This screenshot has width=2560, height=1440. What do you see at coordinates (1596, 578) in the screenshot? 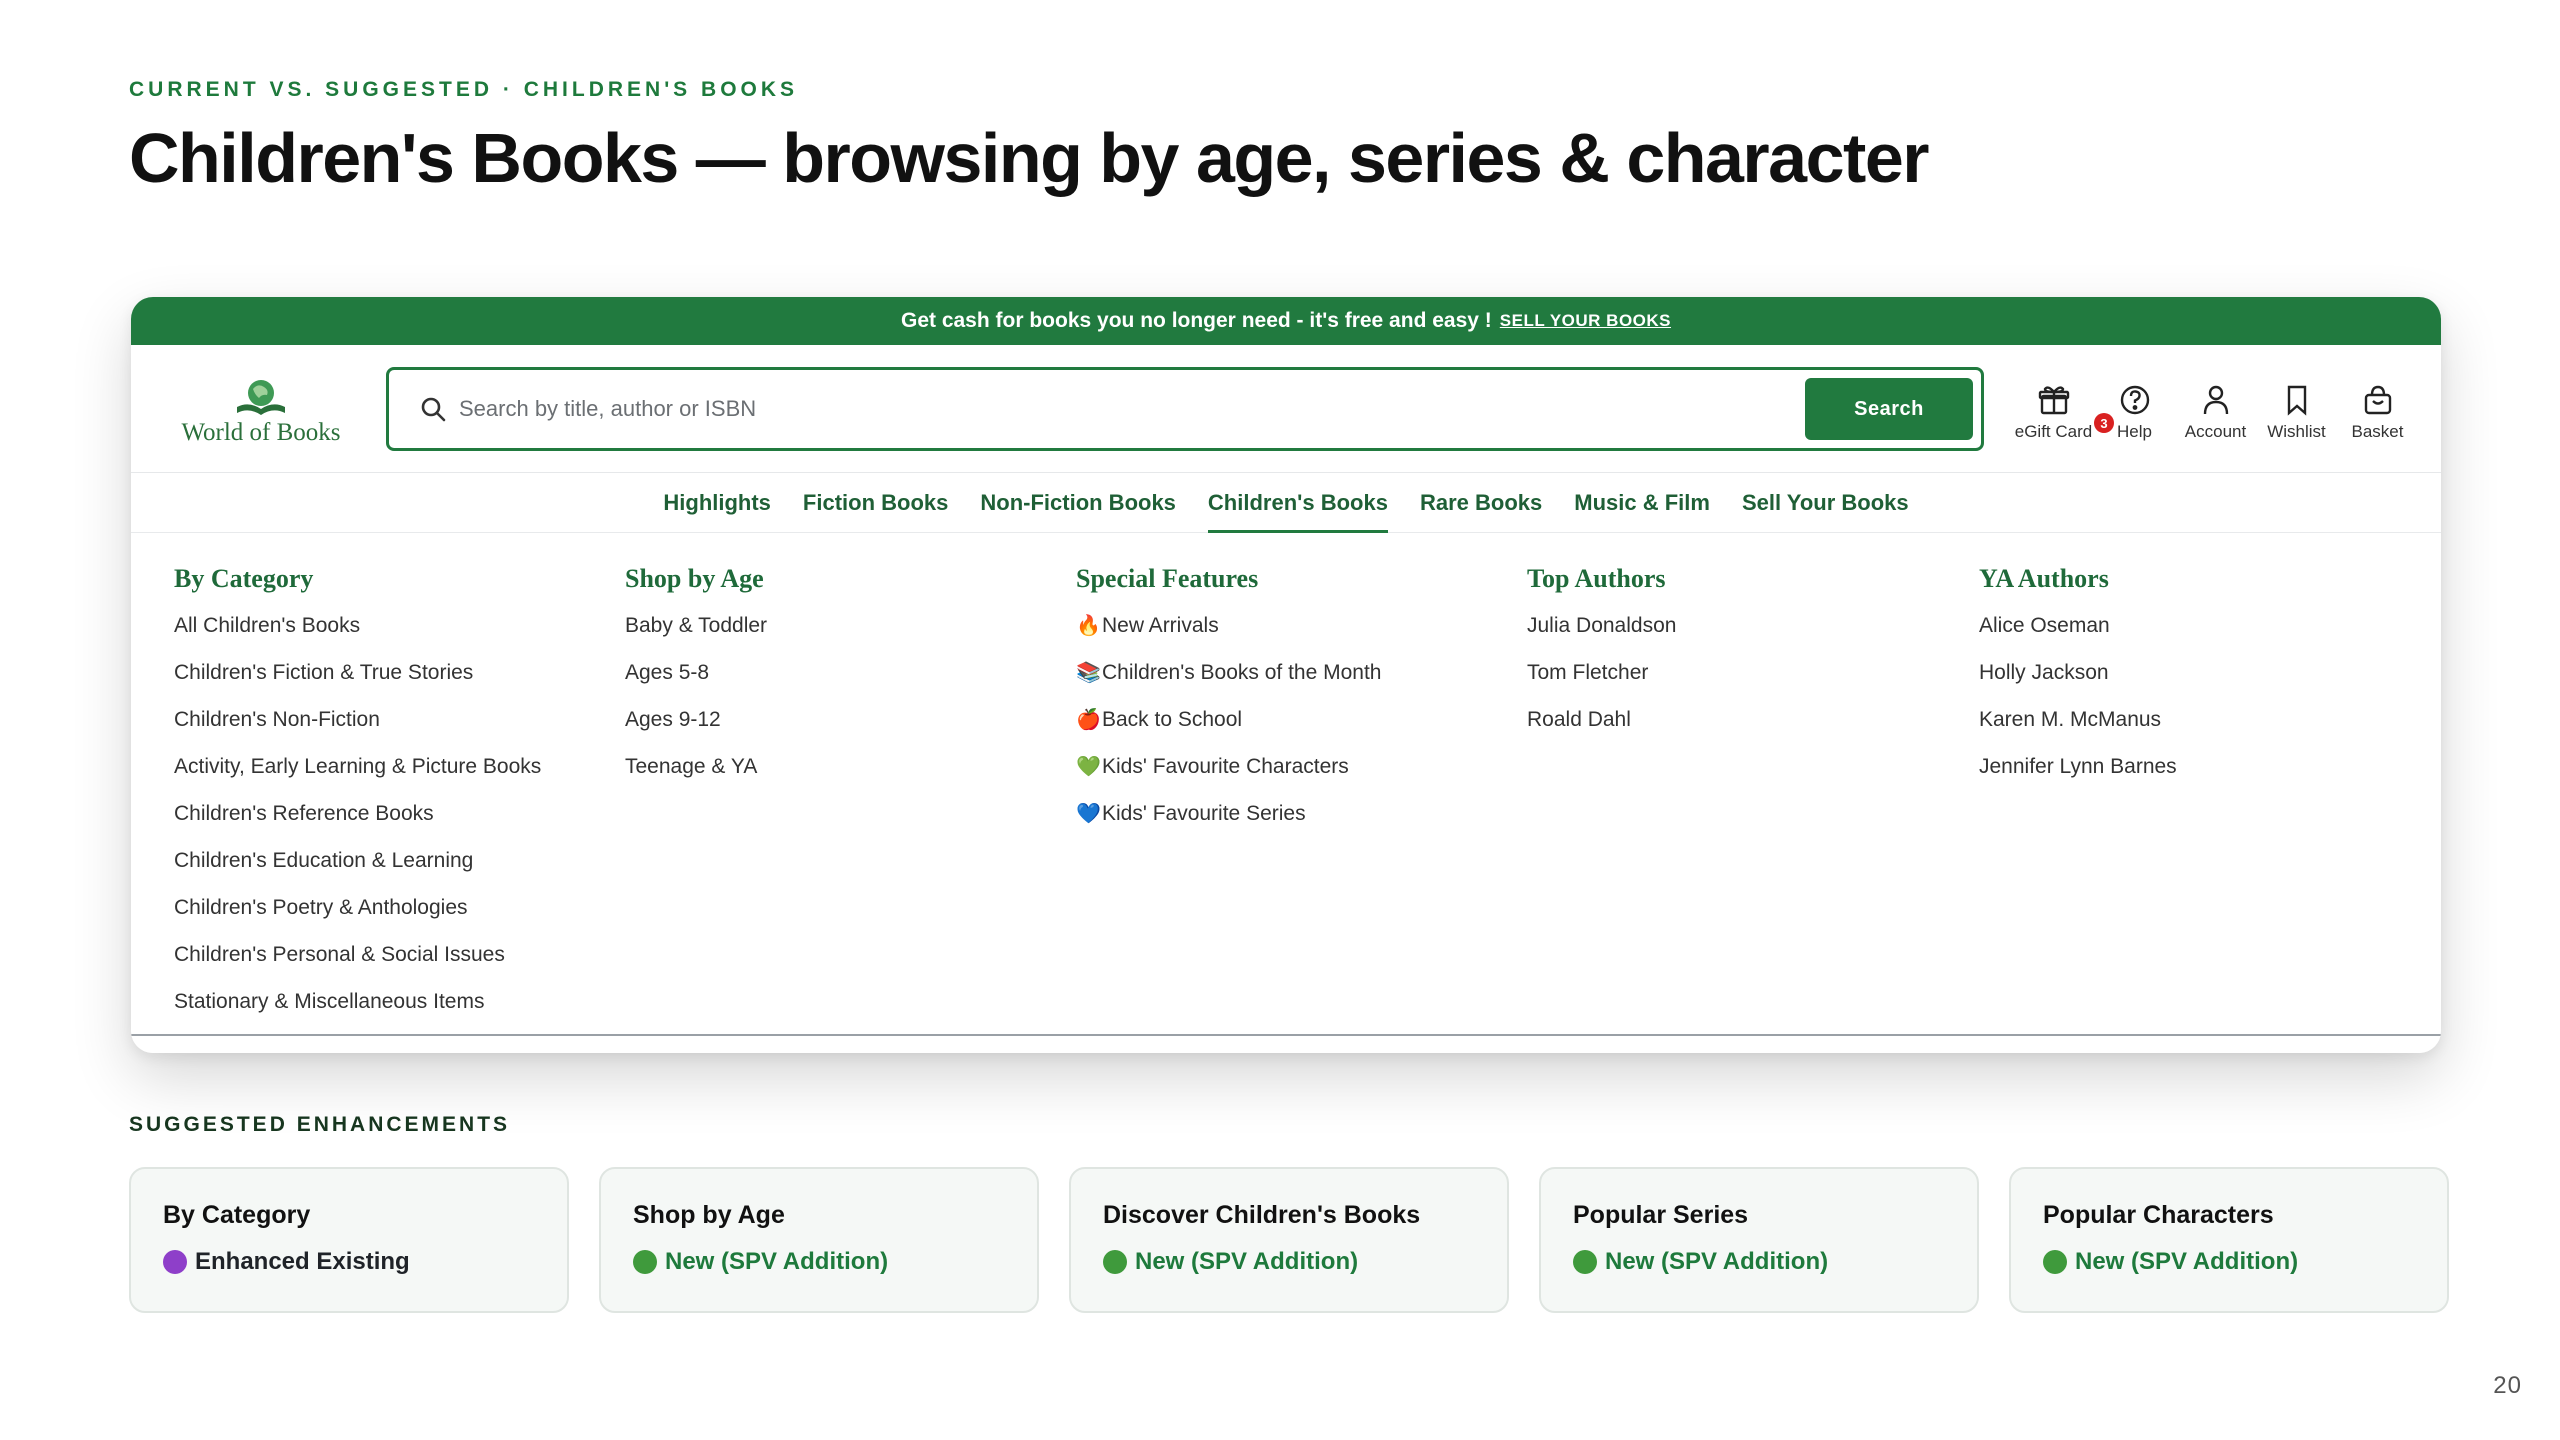
I see `menu-heading: Top Authors` at bounding box center [1596, 578].